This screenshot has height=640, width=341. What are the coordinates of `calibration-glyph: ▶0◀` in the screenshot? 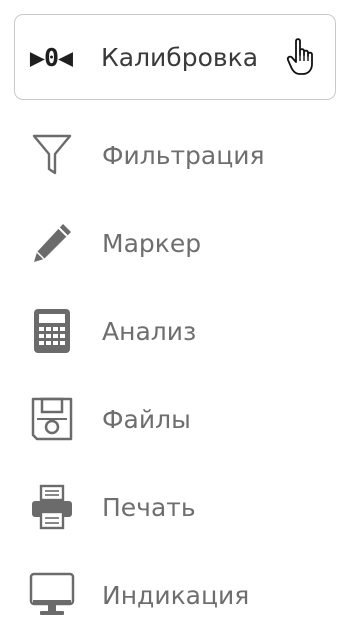 It's located at (51, 57).